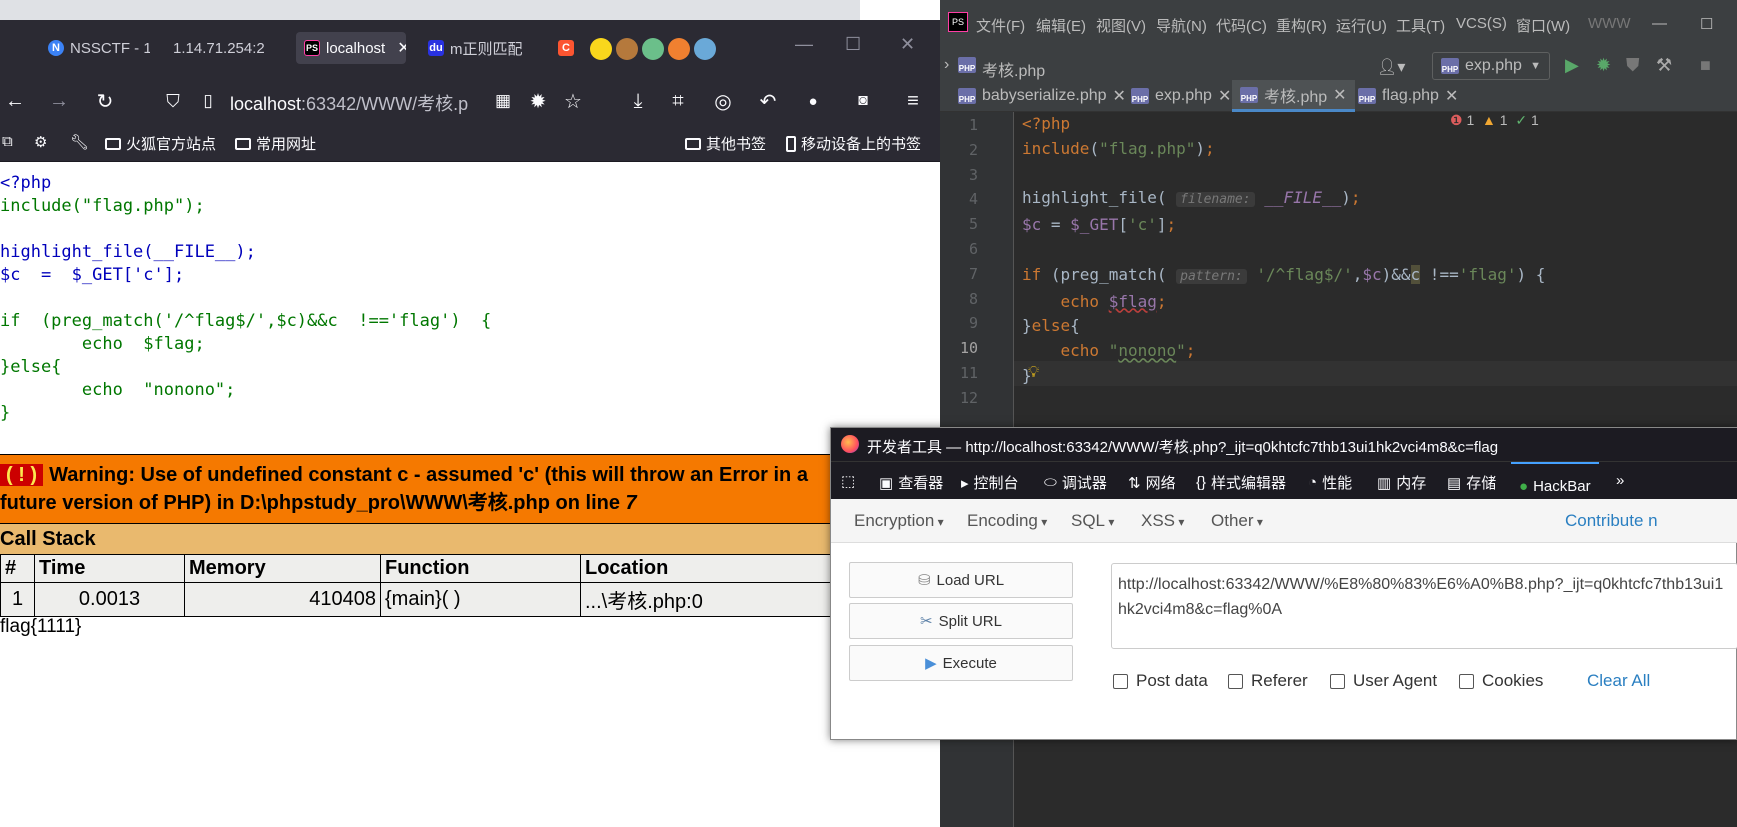 The height and width of the screenshot is (827, 1737). I want to click on wrench-icon: 🔧︎, so click(79, 142).